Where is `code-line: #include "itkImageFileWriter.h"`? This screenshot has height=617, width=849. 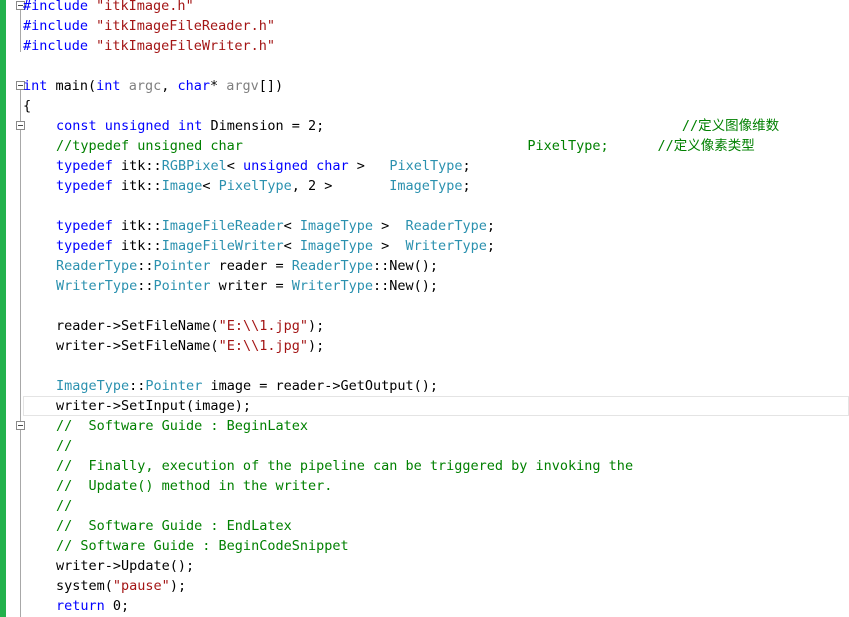
code-line: #include "itkImageFileWriter.h" is located at coordinates (149, 46).